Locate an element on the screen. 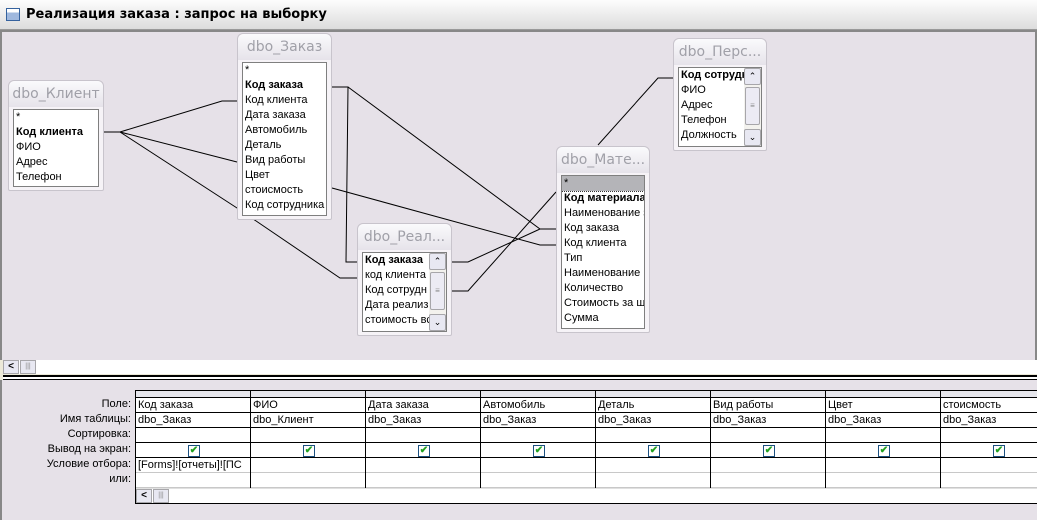  grid-scroll-left-button: < is located at coordinates (144, 496).